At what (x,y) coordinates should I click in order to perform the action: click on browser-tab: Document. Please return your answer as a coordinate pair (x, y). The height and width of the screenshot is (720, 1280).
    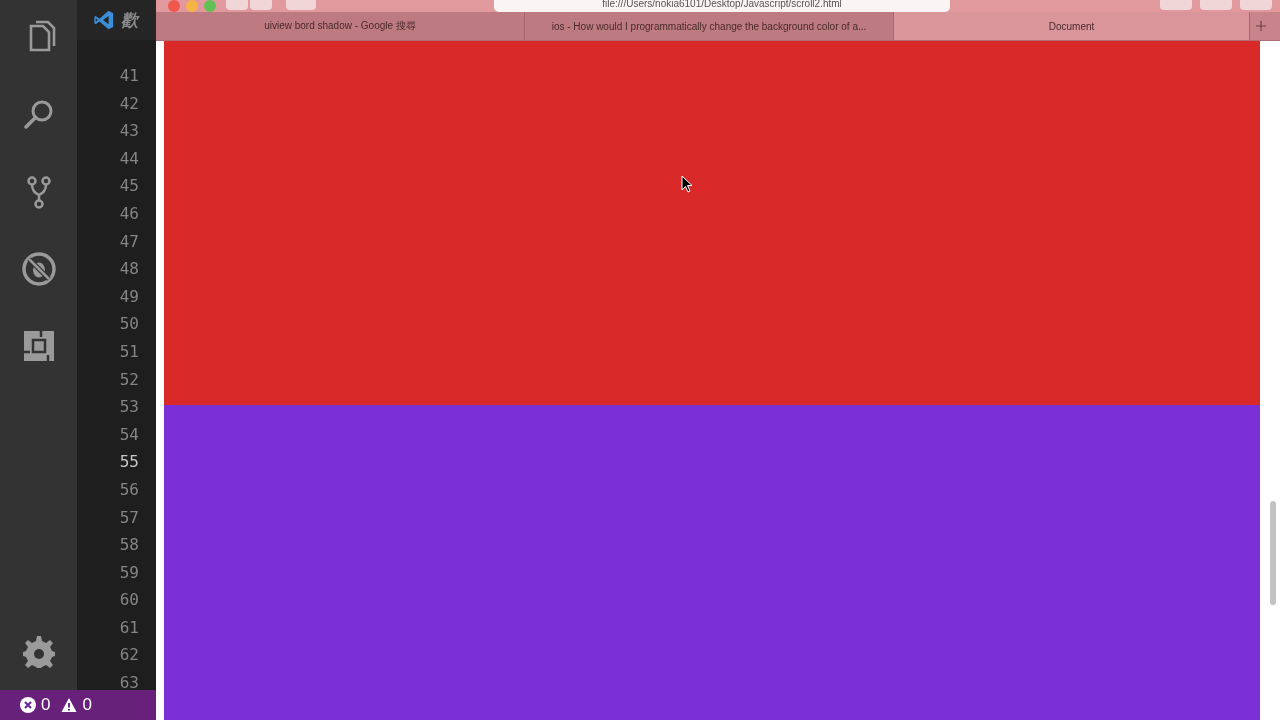
    Looking at the image, I should click on (1072, 26).